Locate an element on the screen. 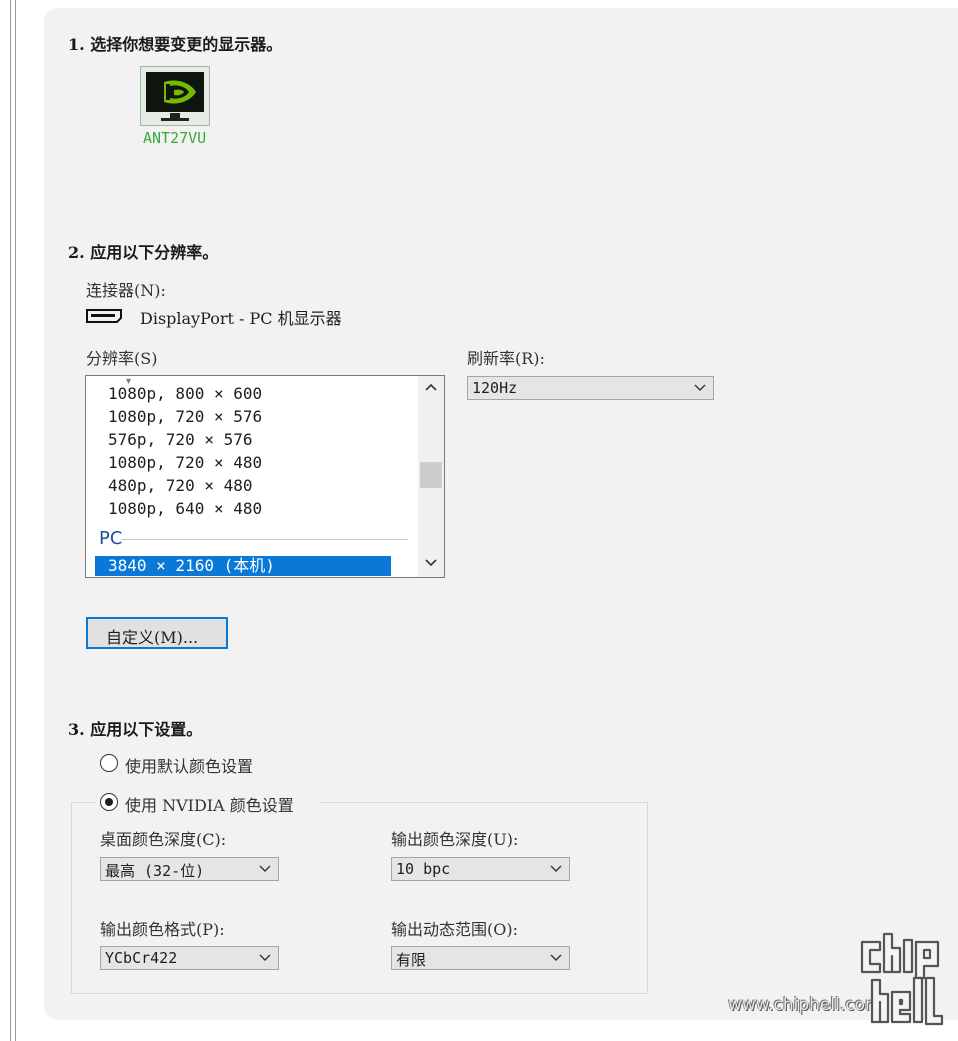  output-dynamic-range-select: 有限 is located at coordinates (480, 958).